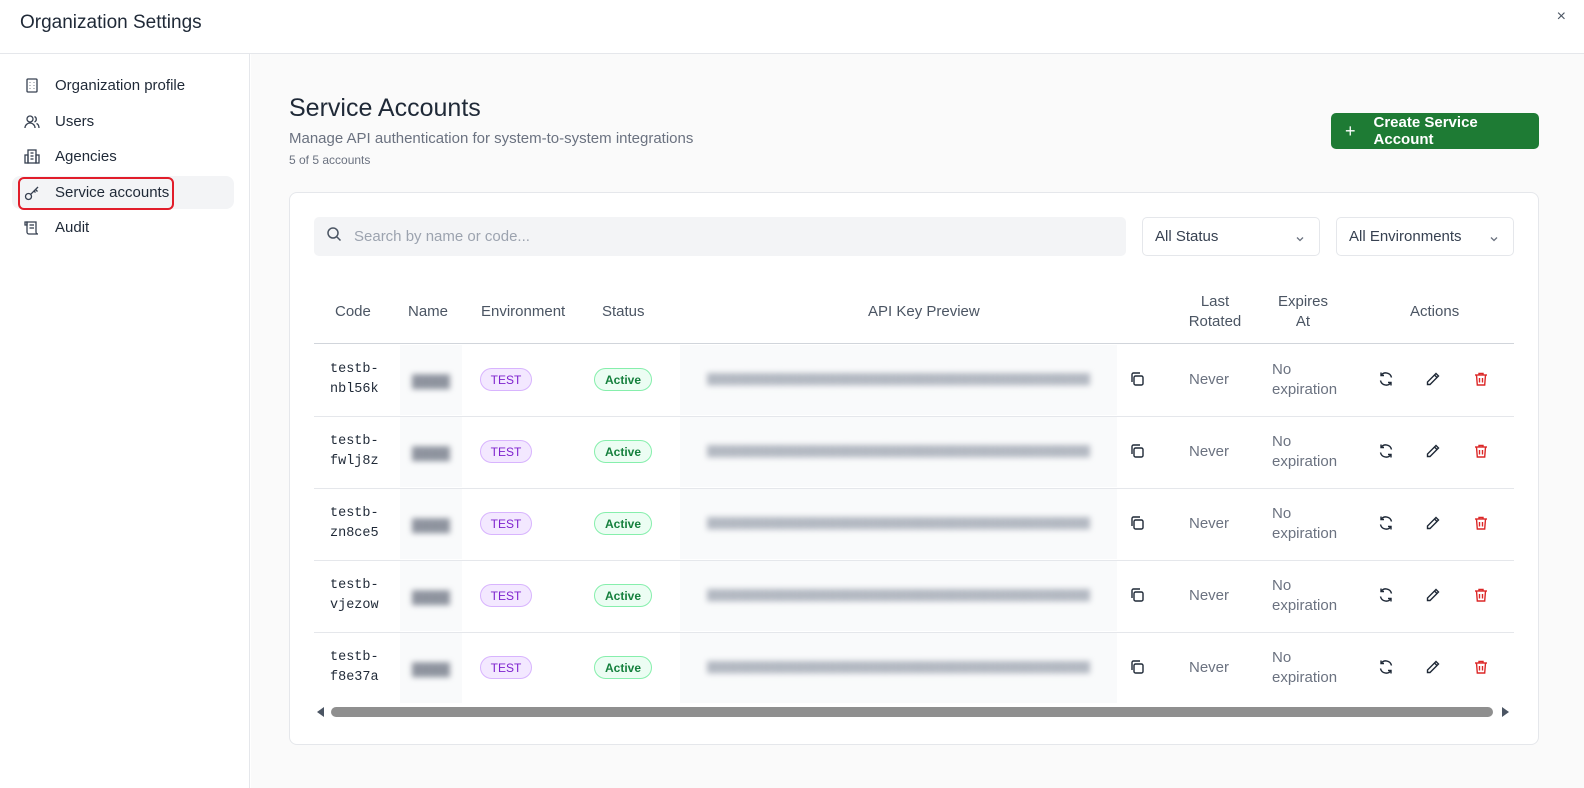 Image resolution: width=1584 pixels, height=788 pixels. Describe the element at coordinates (123, 192) in the screenshot. I see `sidebar-item-service-accounts: Service accounts` at that location.